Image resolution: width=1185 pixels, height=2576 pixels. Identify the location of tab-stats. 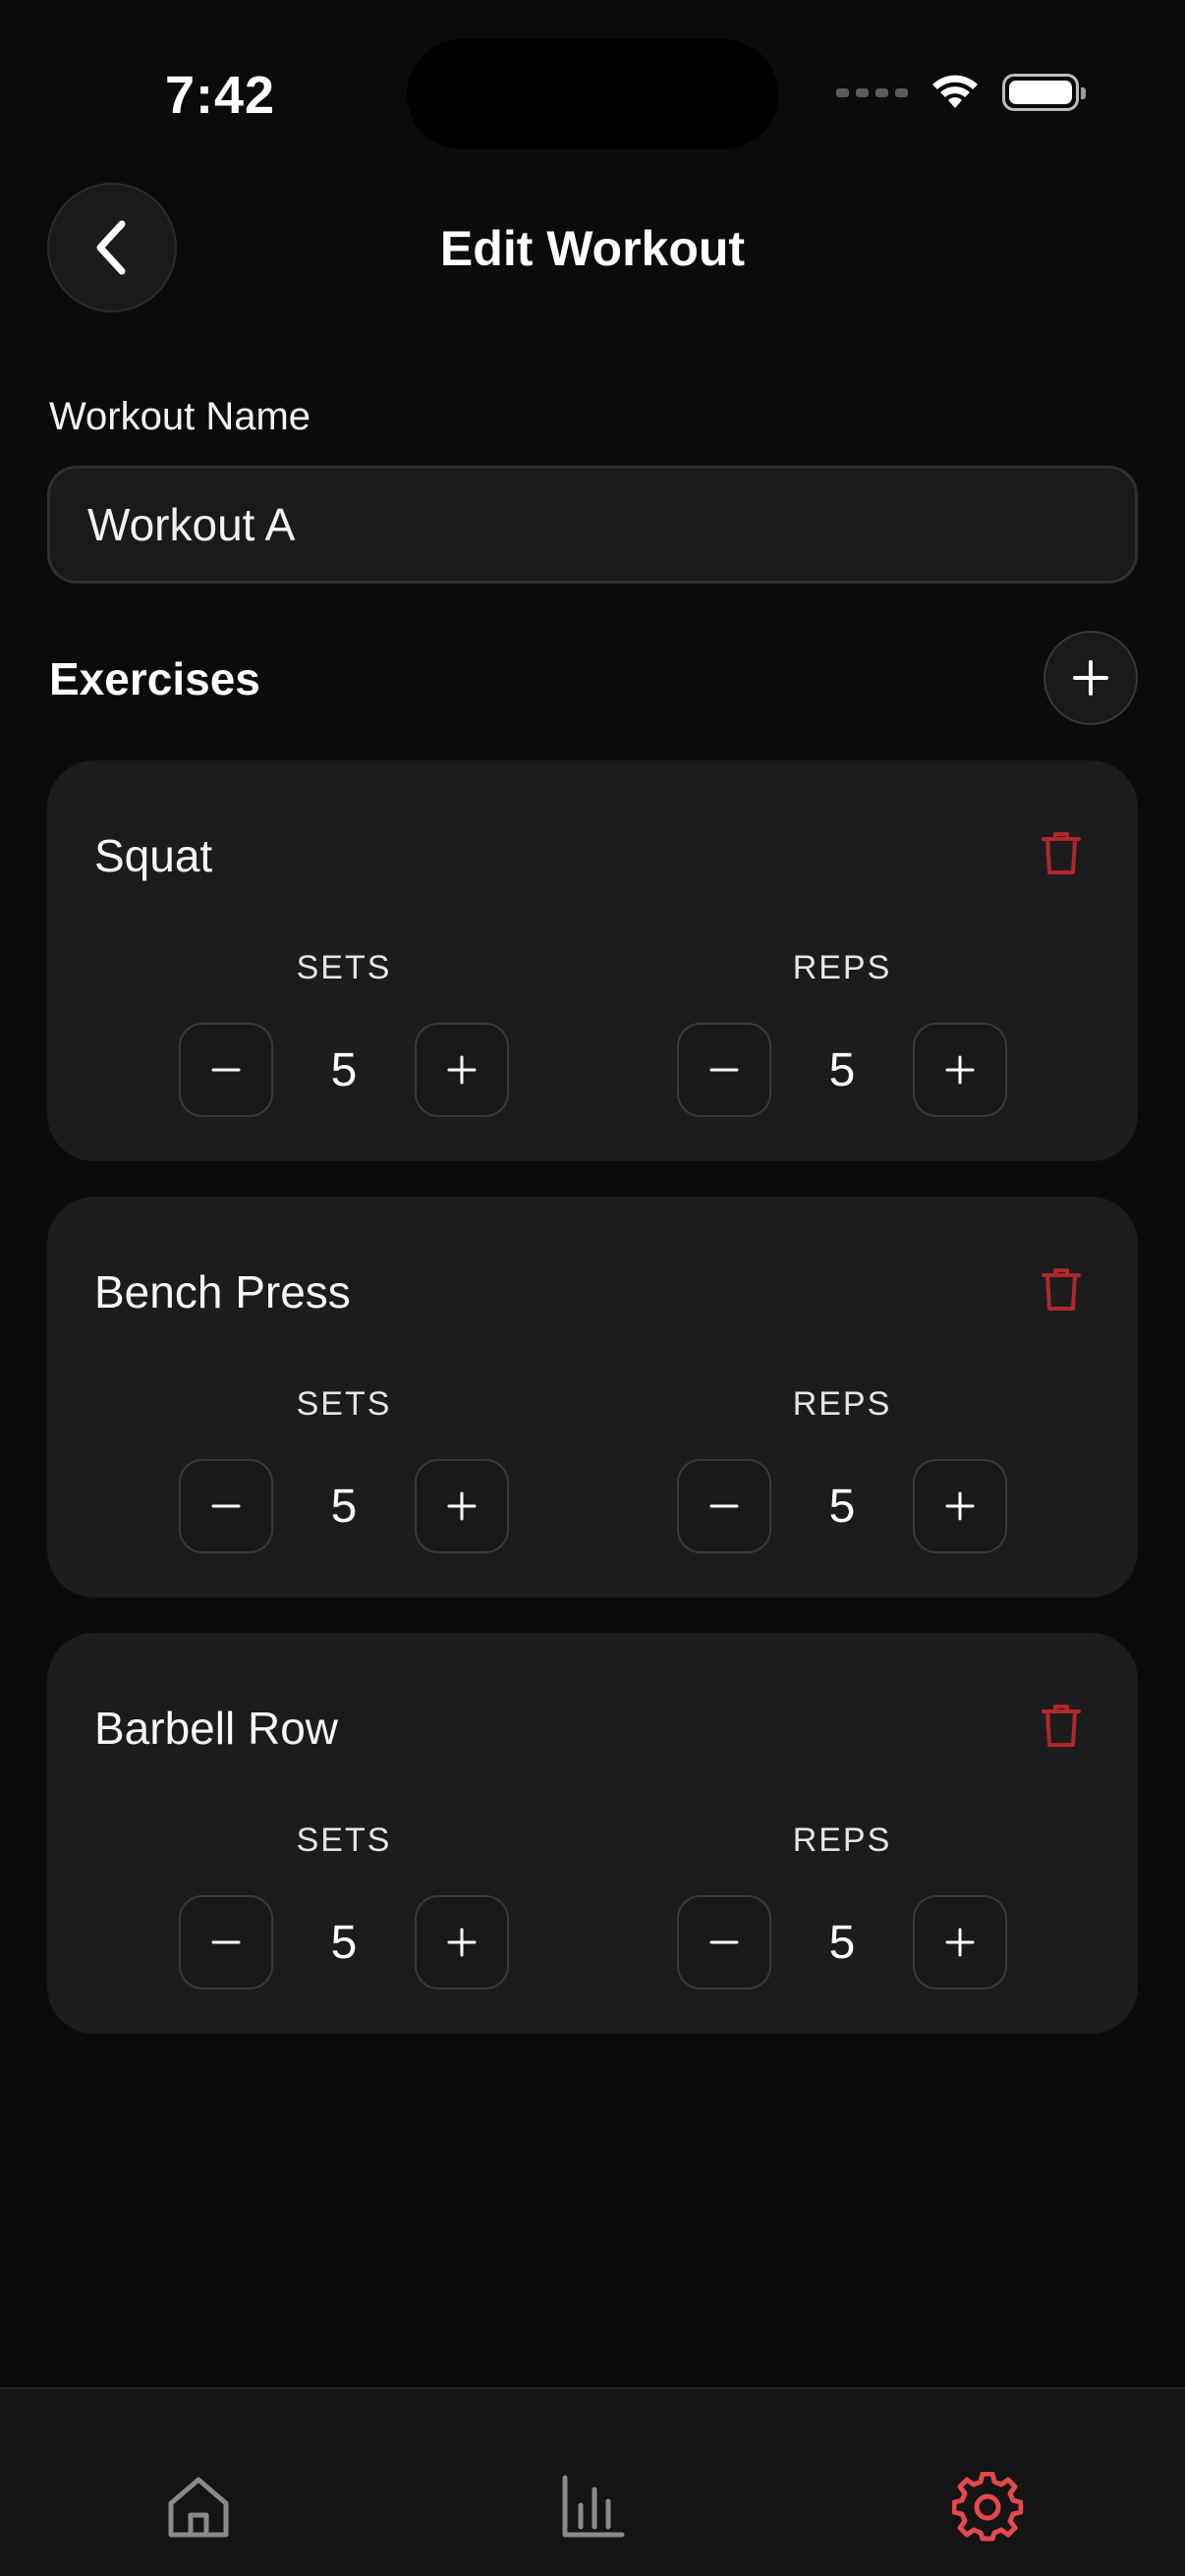
(592, 2507).